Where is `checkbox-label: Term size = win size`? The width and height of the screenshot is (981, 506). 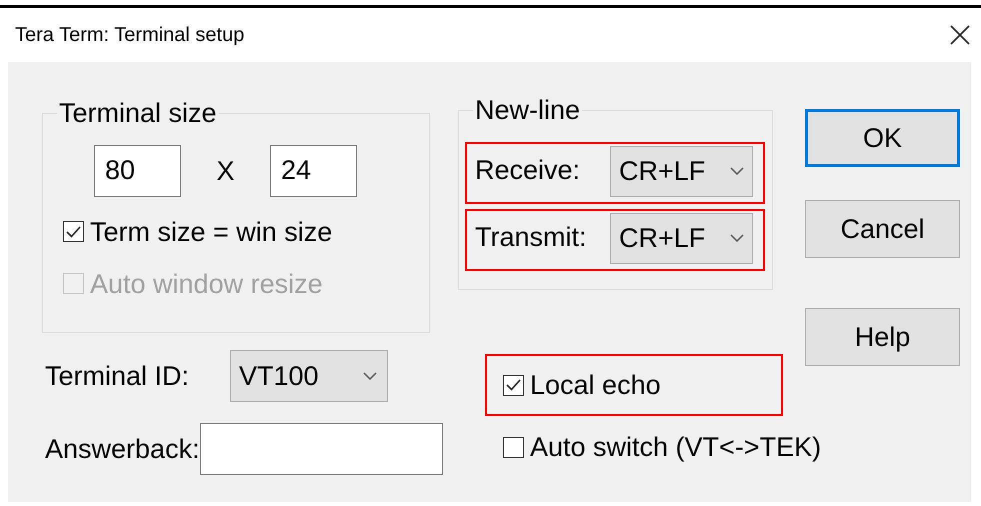
checkbox-label: Term size = win size is located at coordinates (211, 232).